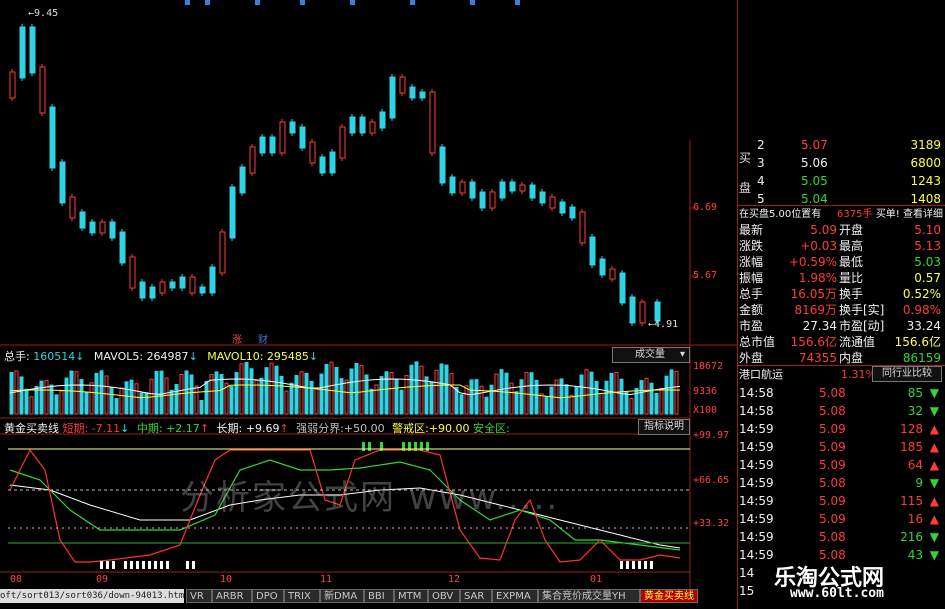 The image size is (945, 609). What do you see at coordinates (233, 356) in the screenshot?
I see `mavol10-label: MAVOL10` at bounding box center [233, 356].